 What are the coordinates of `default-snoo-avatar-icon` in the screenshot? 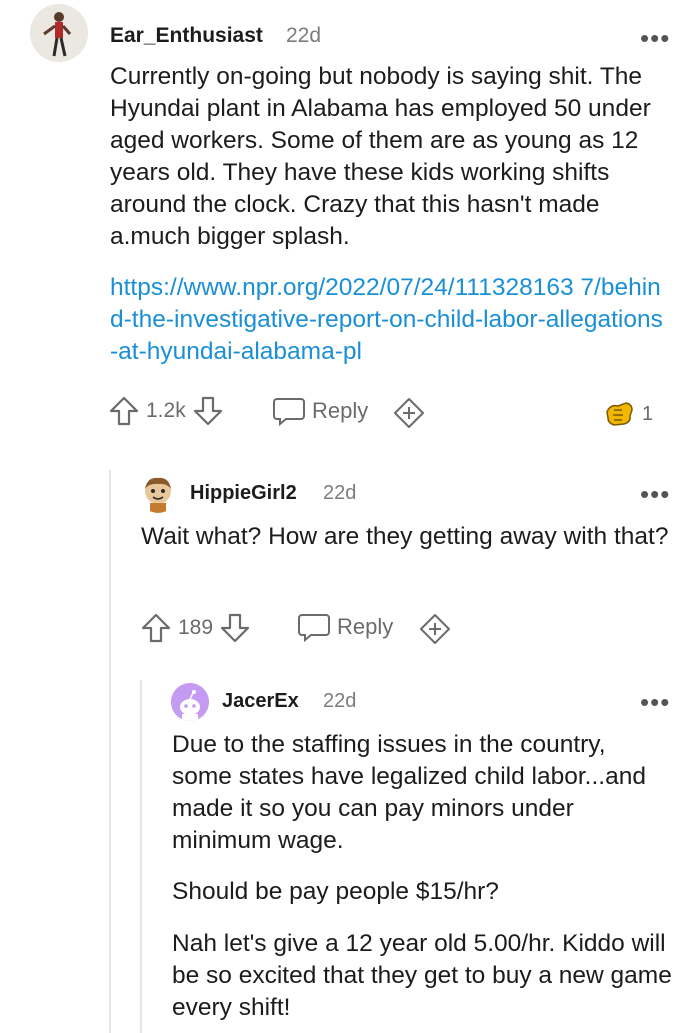 It's located at (190, 702).